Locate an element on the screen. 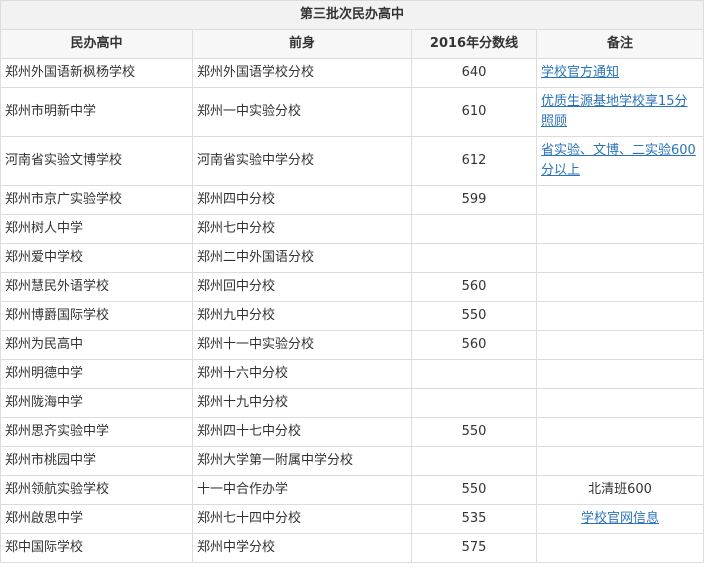  cell-school: 郑州陇海中学 is located at coordinates (96, 403).